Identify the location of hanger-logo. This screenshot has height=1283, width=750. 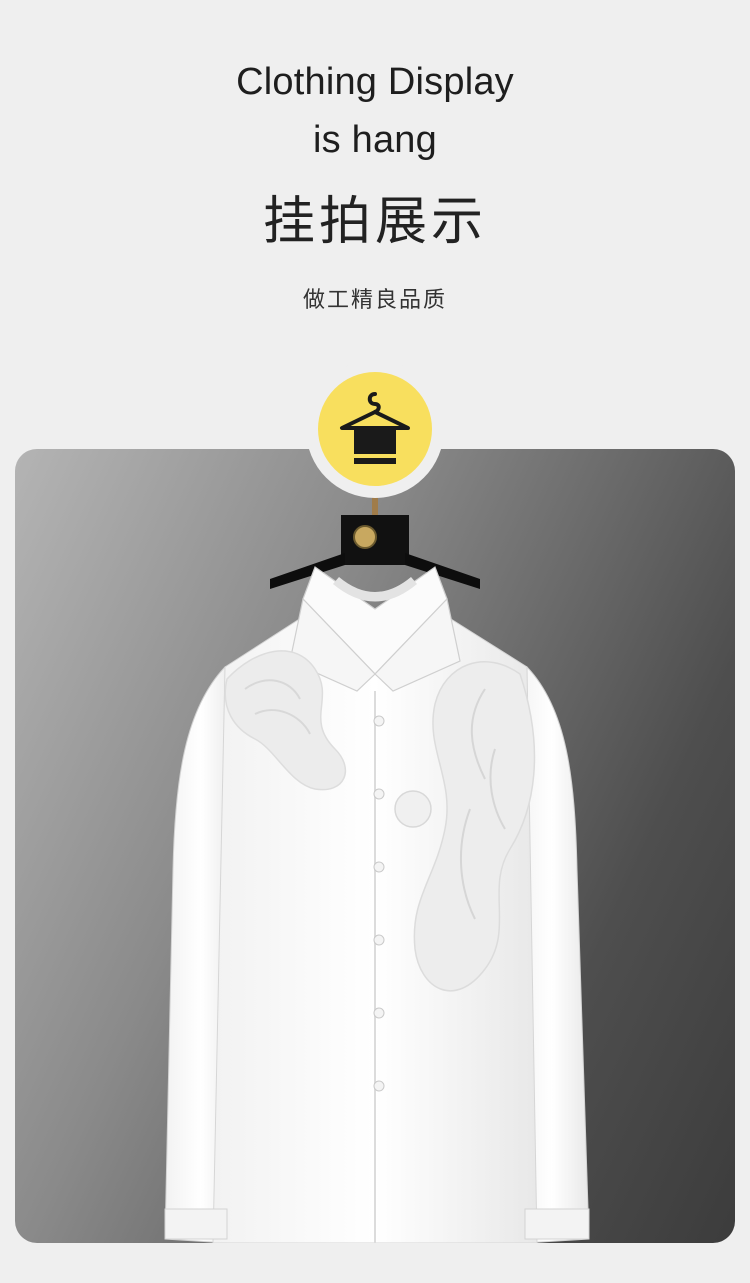
(365, 537).